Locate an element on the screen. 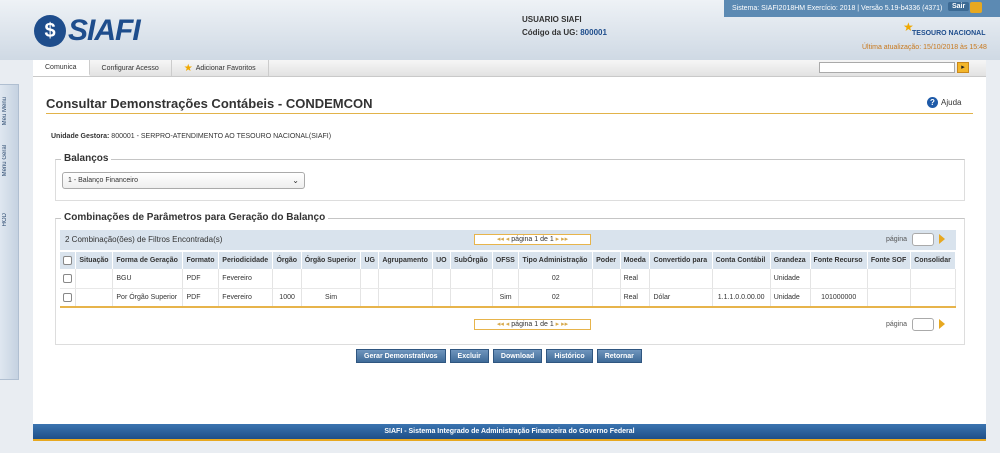 The image size is (1000, 453). table-cell: 1000 is located at coordinates (287, 298).